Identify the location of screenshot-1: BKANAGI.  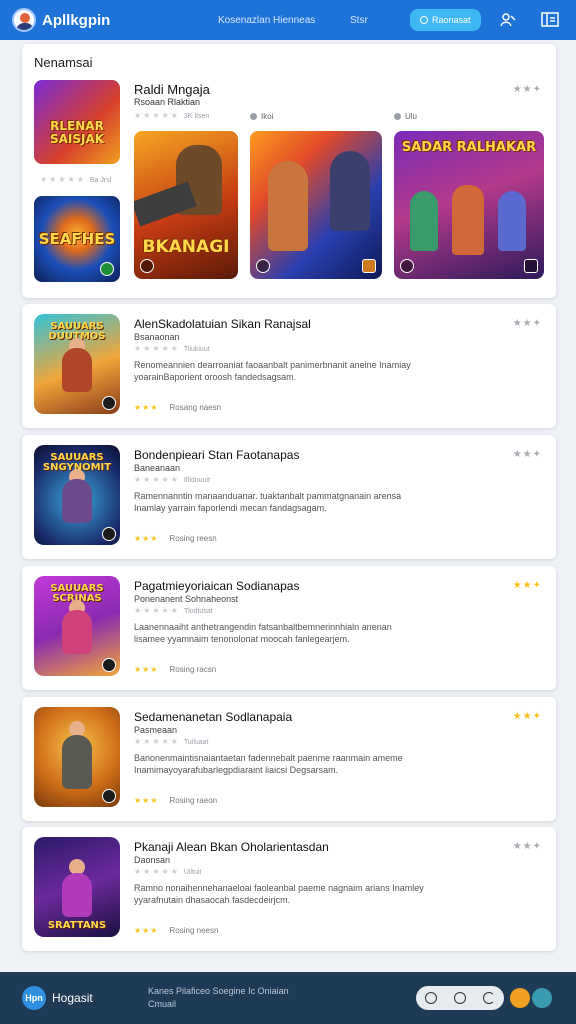
(186, 205).